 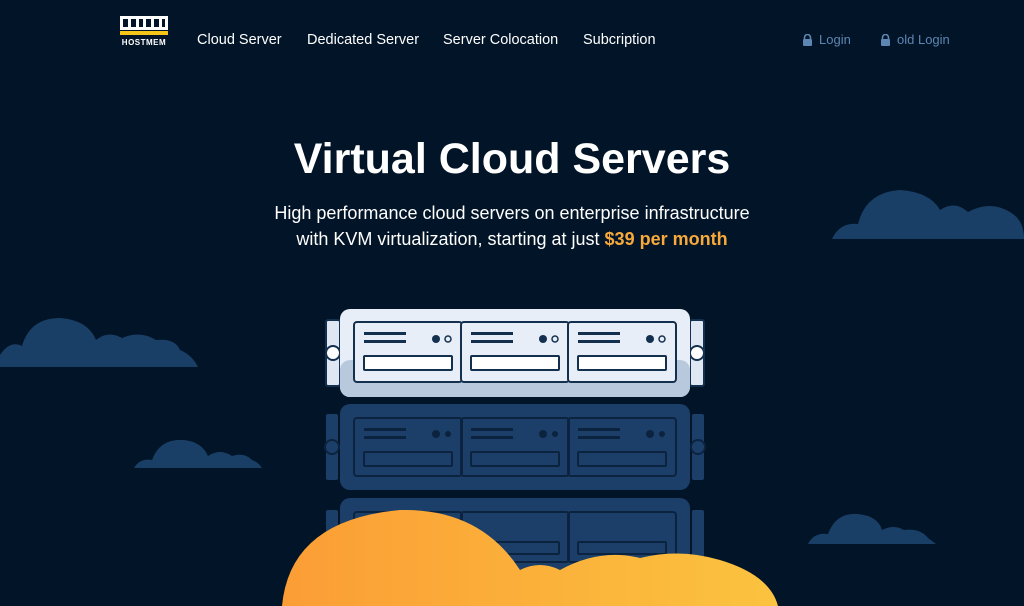 I want to click on cloud-small-left, so click(x=198, y=453).